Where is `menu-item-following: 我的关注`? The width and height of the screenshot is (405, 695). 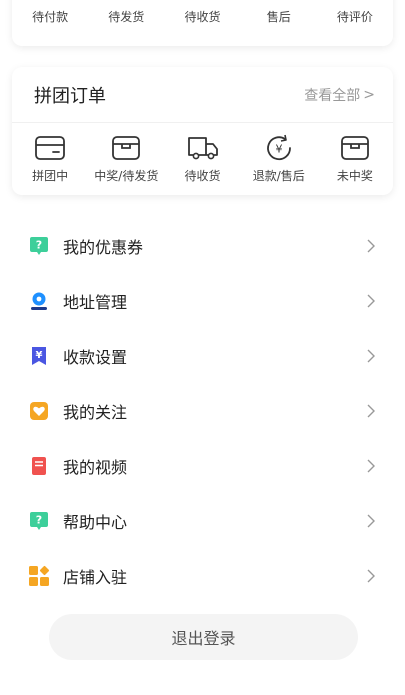 menu-item-following: 我的关注 is located at coordinates (202, 410).